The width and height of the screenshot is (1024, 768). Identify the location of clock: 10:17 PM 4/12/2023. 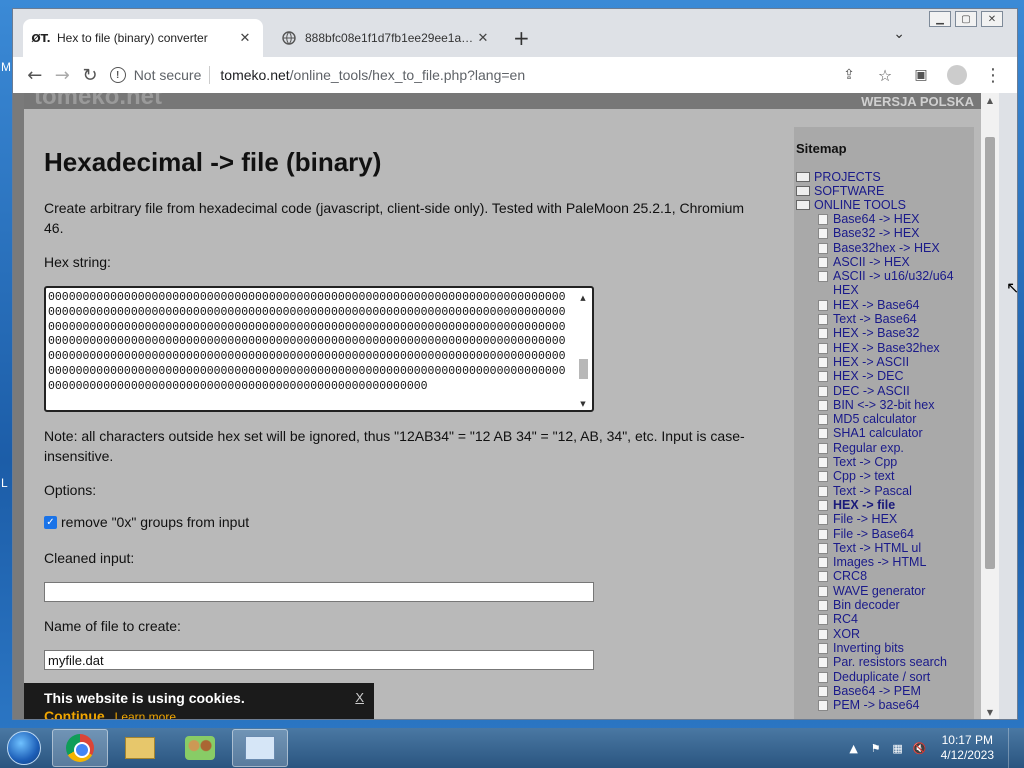
(967, 748).